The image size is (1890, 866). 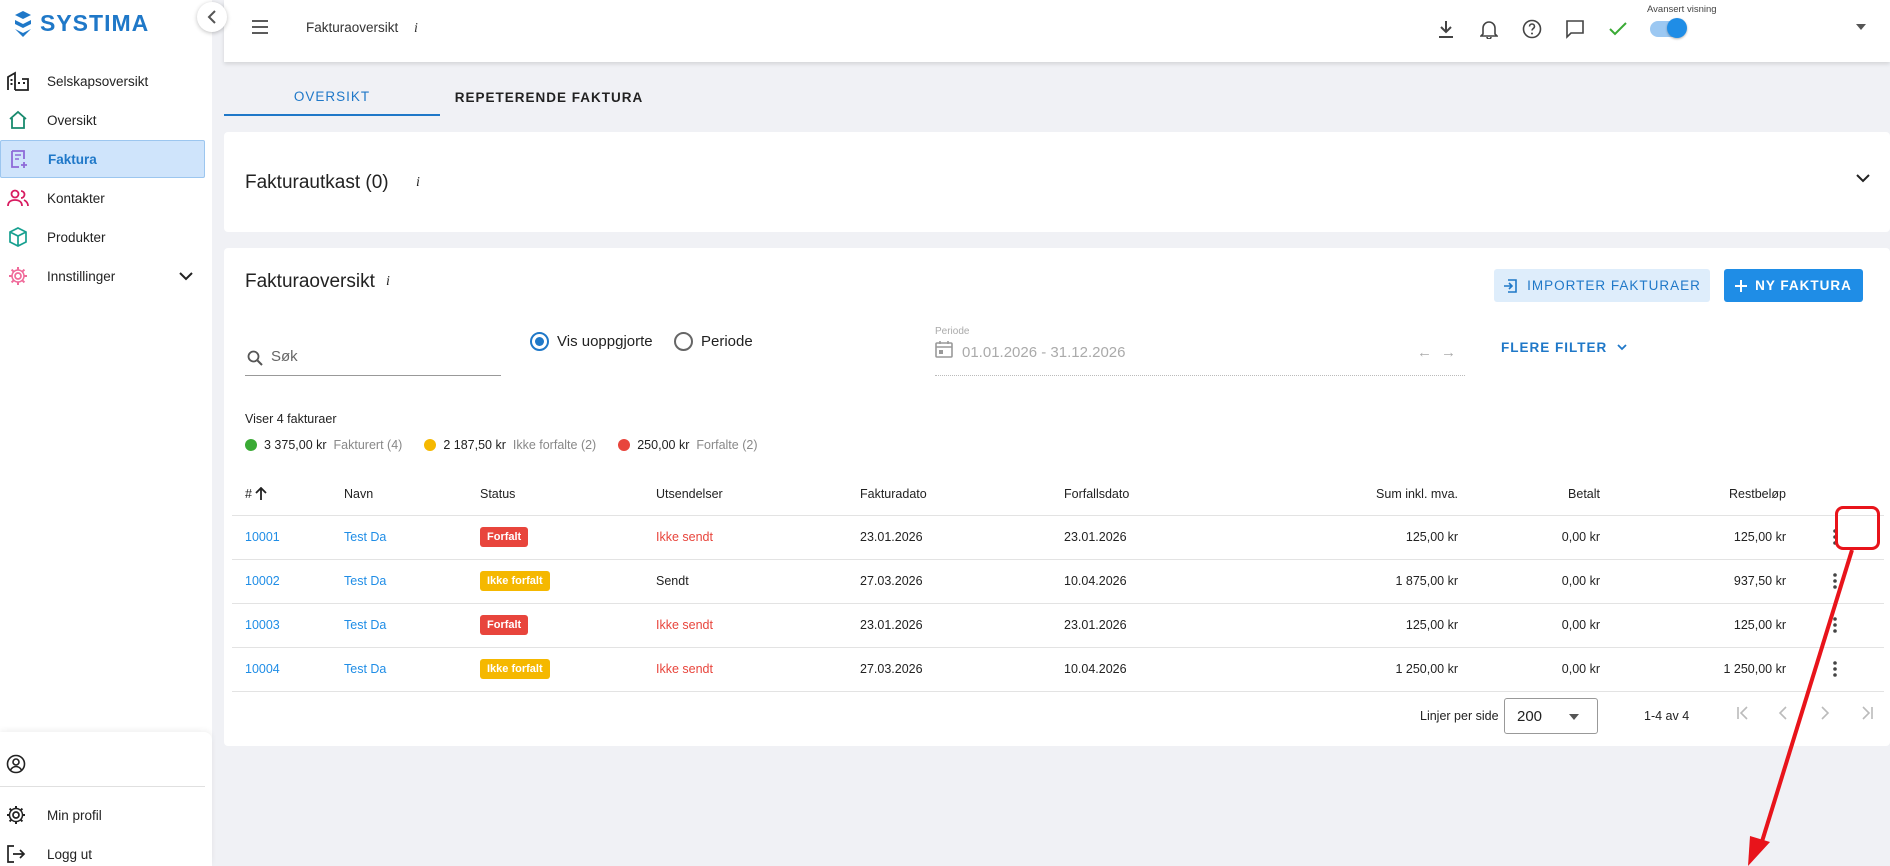 I want to click on col-remaining: Restbeløp, so click(x=1693, y=494).